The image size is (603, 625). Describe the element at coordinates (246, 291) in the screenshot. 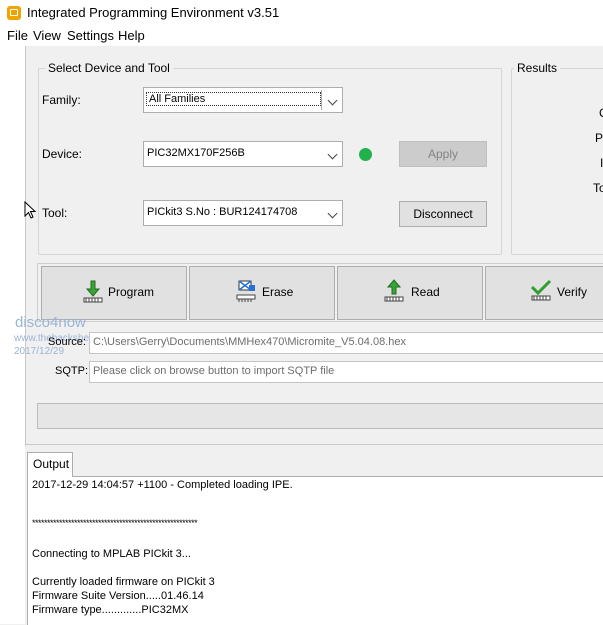

I see `erase-icon` at that location.